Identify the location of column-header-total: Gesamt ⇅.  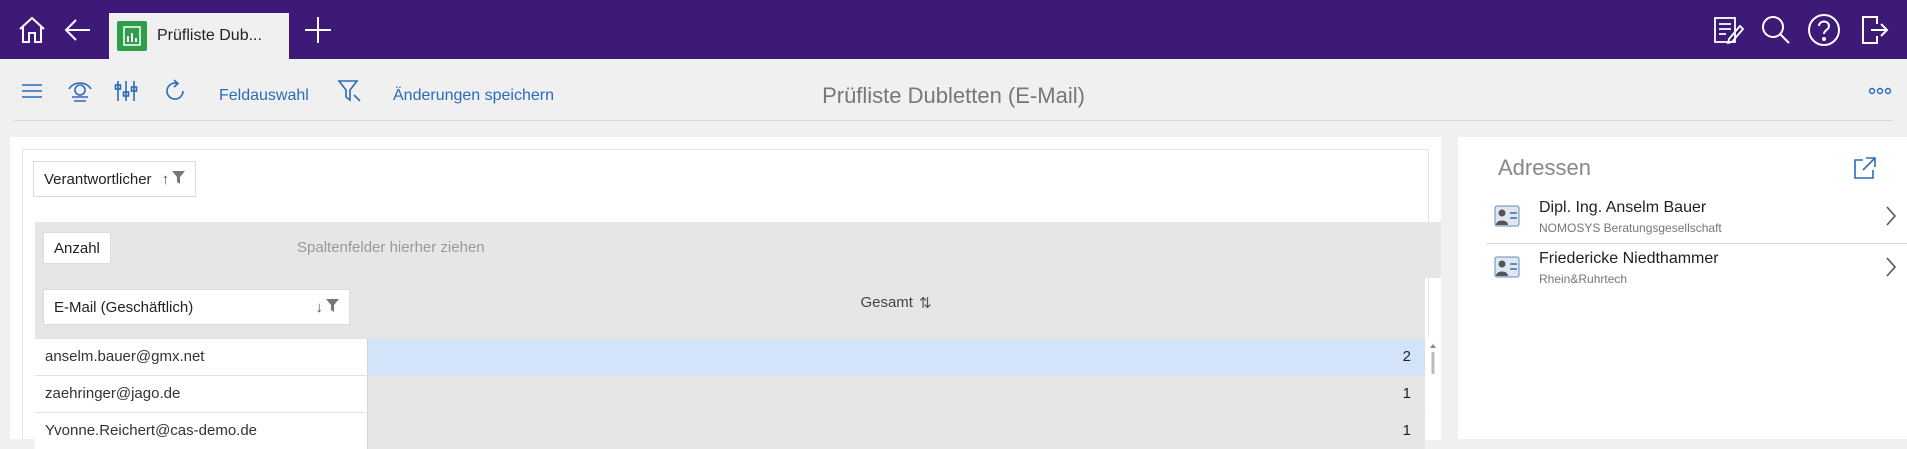
(896, 308).